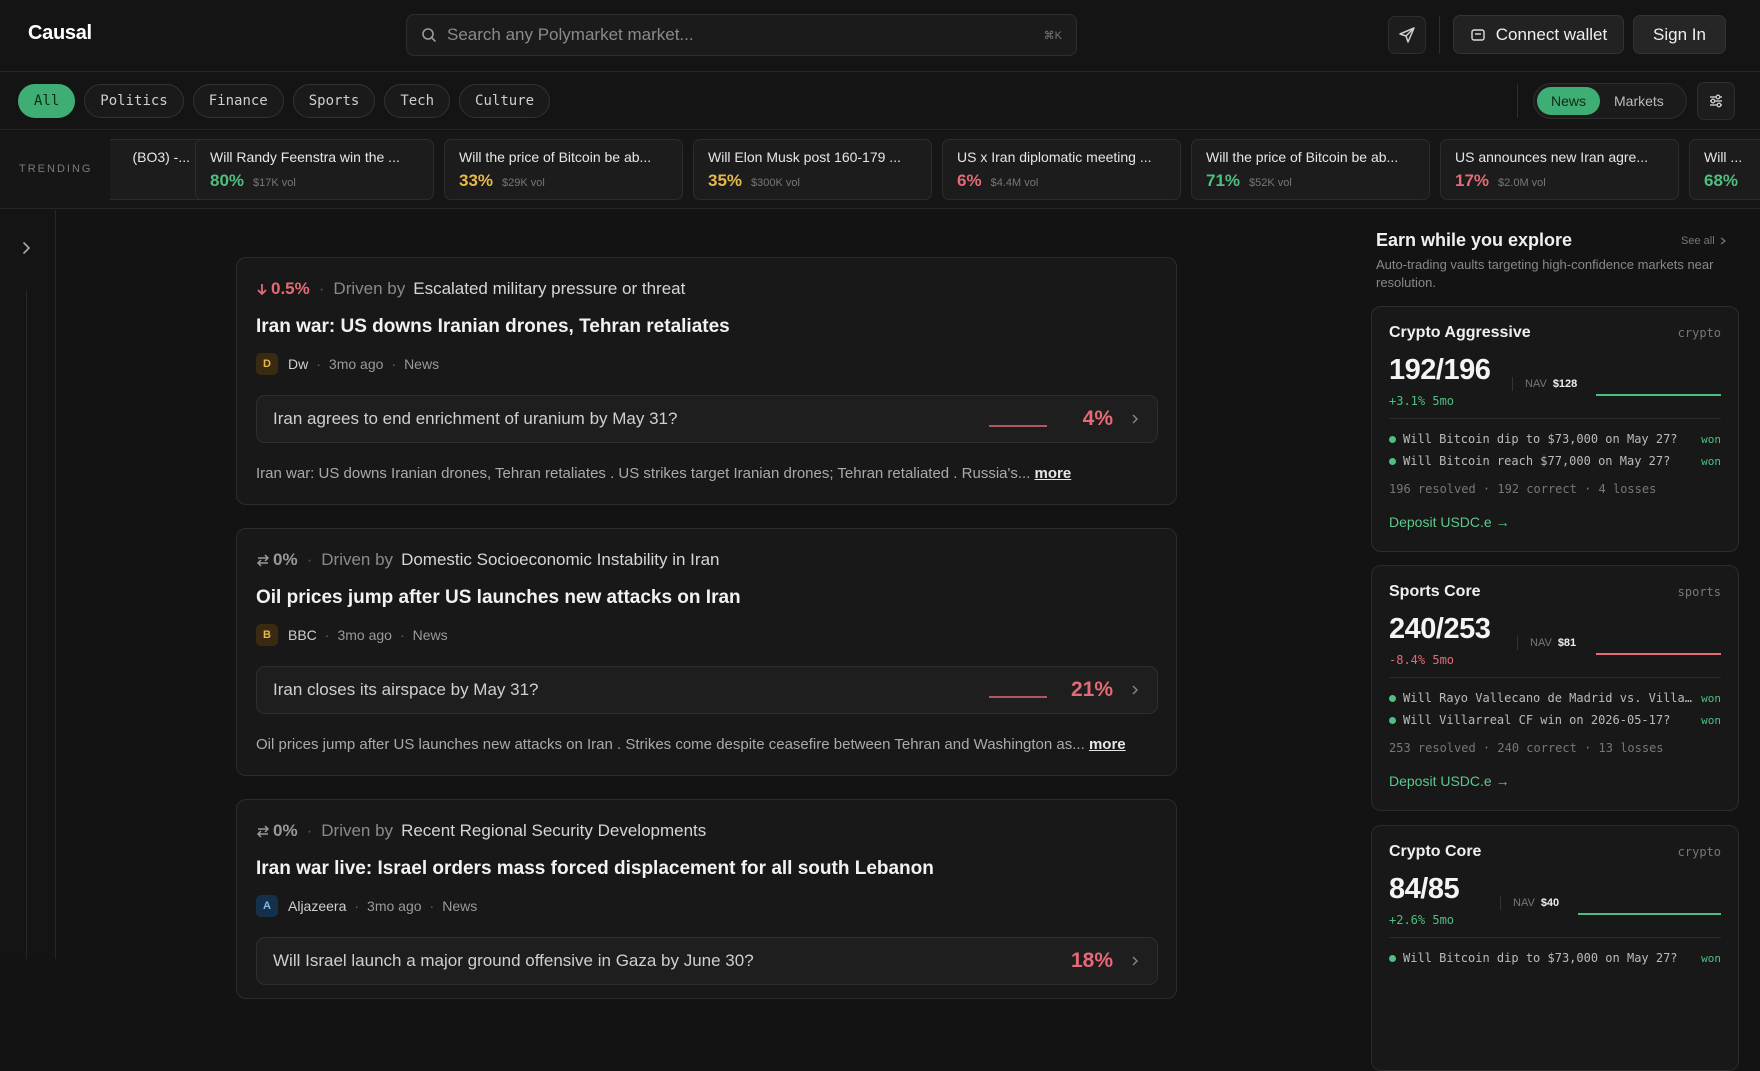  Describe the element at coordinates (1716, 101) in the screenshot. I see `filter-settings-button` at that location.